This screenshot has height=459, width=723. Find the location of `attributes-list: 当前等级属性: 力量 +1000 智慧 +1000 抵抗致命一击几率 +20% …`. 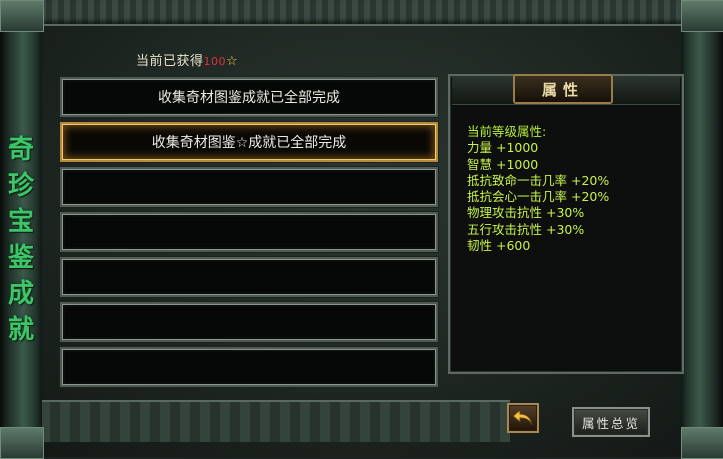

attributes-list: 当前等级属性: 力量 +1000 智慧 +1000 抵抗致命一击几率 +20% … is located at coordinates (538, 189).